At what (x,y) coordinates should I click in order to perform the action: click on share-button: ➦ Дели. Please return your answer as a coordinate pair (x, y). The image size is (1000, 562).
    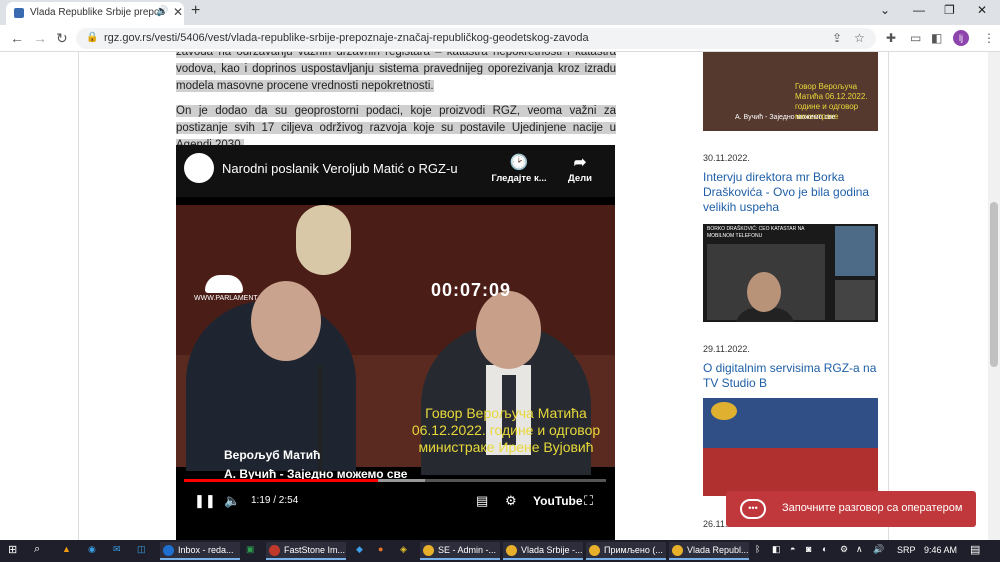
    Looking at the image, I should click on (580, 168).